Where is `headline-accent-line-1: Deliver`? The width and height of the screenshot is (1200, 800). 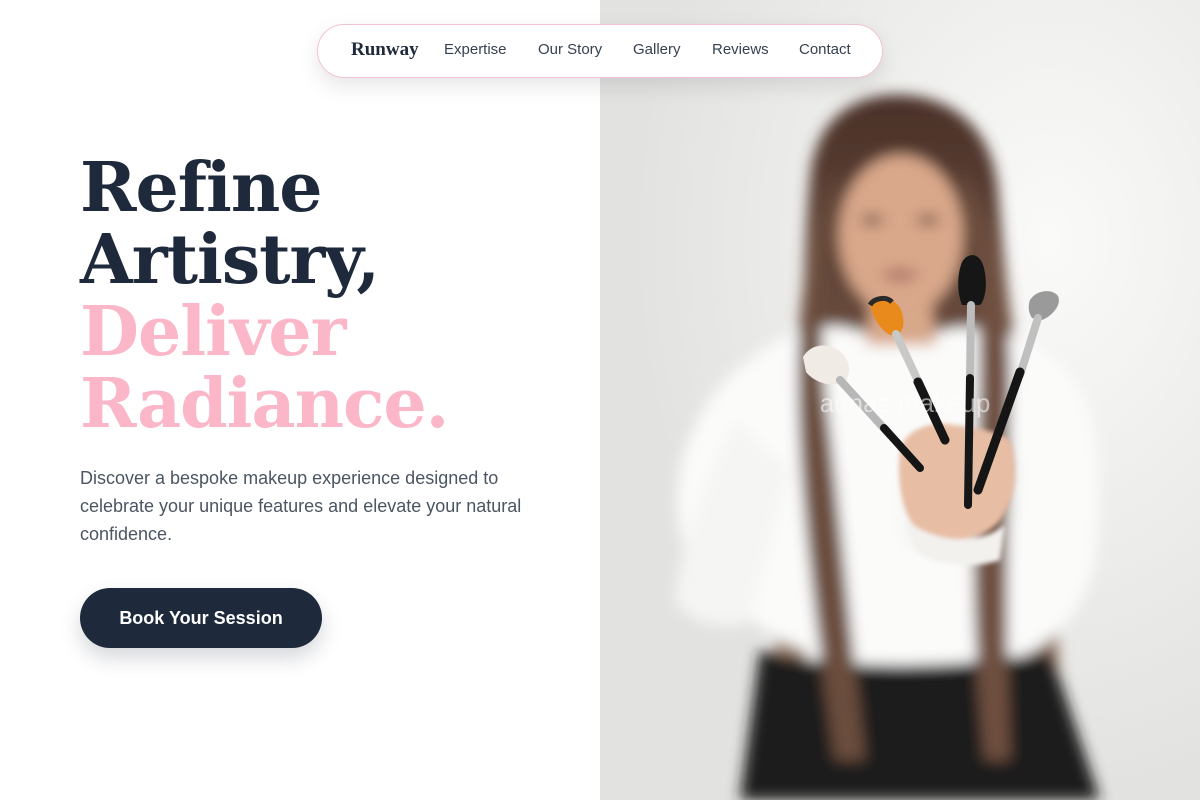 headline-accent-line-1: Deliver is located at coordinates (213, 332).